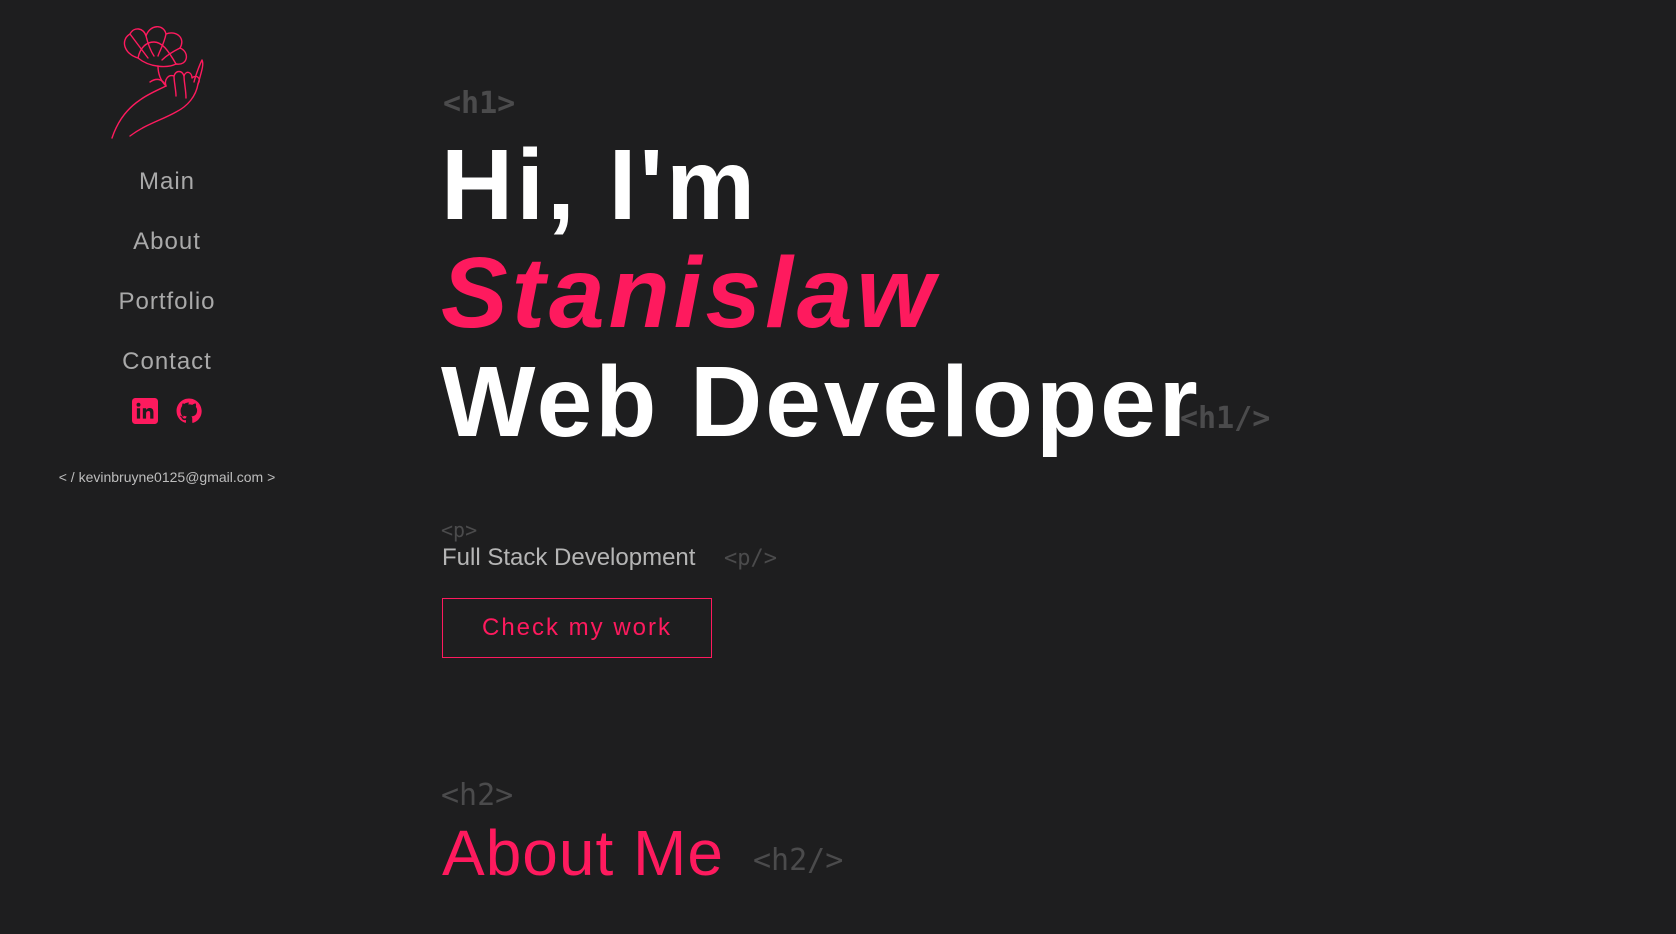  Describe the element at coordinates (189, 411) in the screenshot. I see `github-icon` at that location.